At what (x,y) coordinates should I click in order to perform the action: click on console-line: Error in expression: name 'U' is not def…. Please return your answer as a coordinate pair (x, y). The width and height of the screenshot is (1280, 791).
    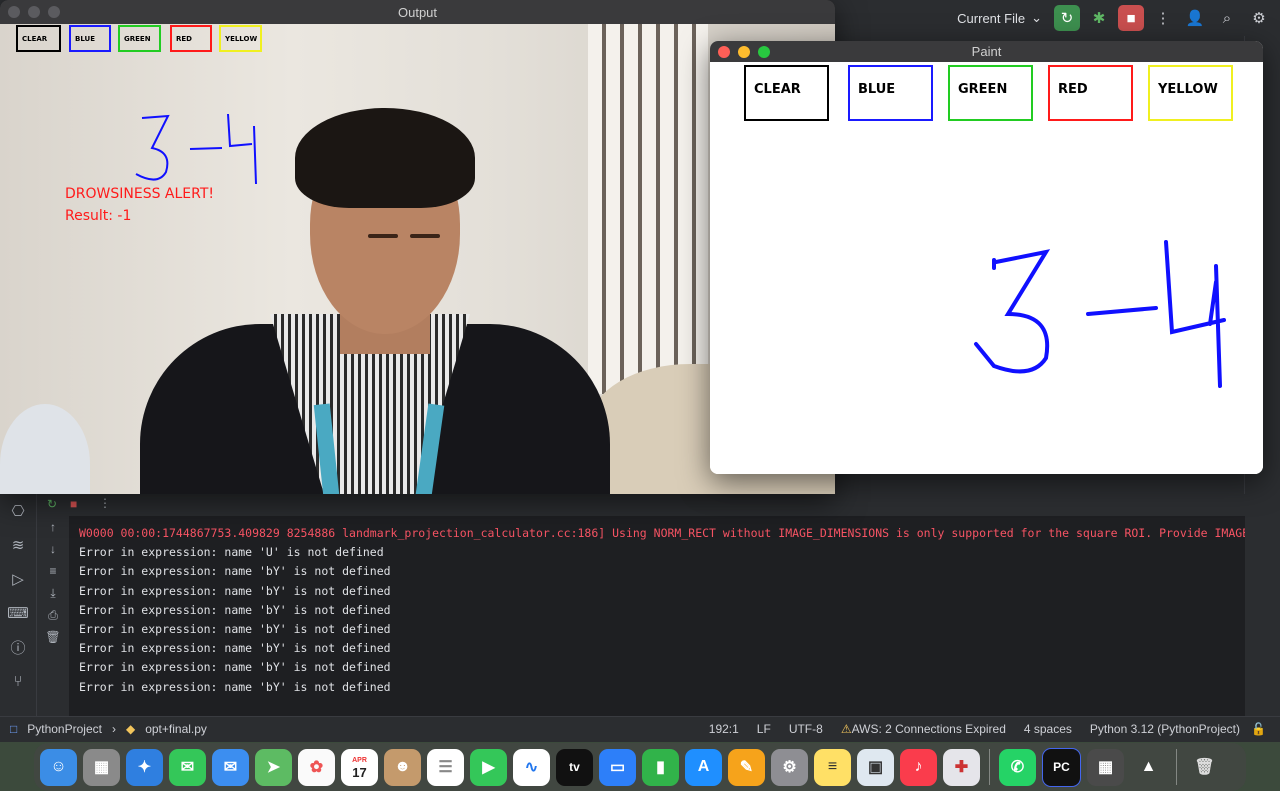
    Looking at the image, I should click on (231, 552).